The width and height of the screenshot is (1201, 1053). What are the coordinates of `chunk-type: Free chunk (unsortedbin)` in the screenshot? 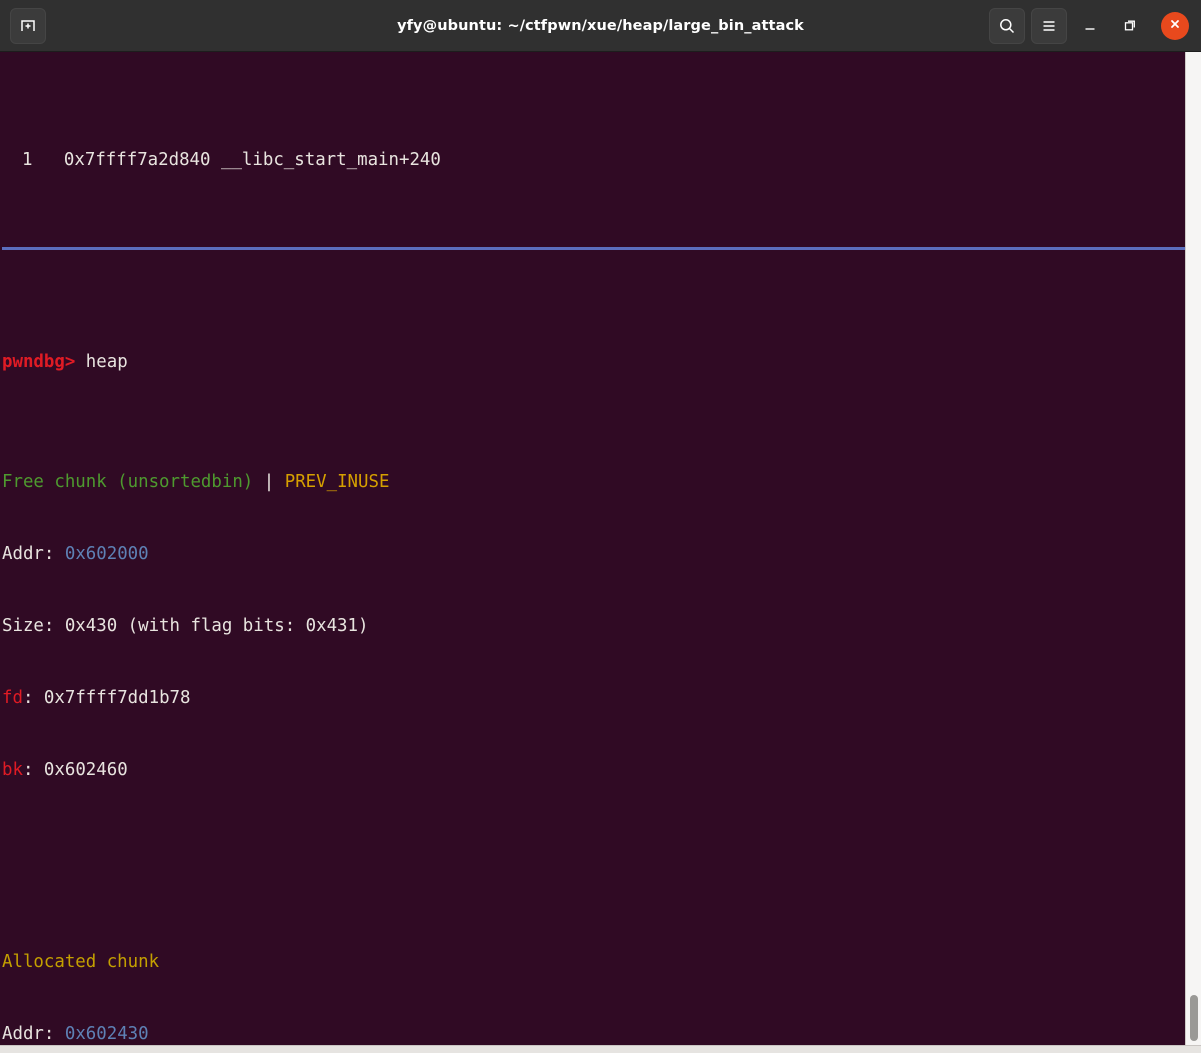 It's located at (128, 482).